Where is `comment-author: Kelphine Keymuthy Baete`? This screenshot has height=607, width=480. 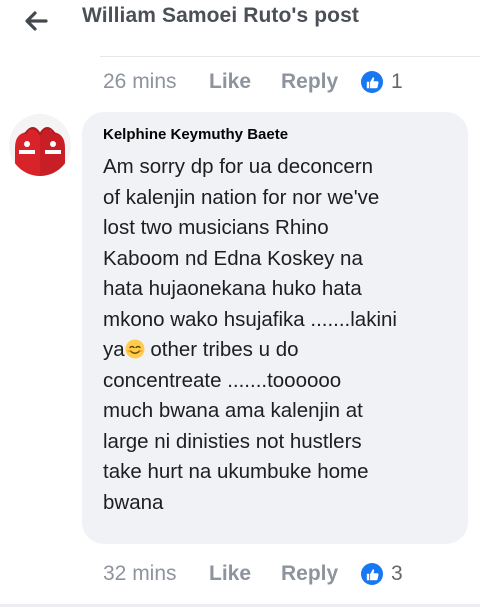
comment-author: Kelphine Keymuthy Baete is located at coordinates (195, 134).